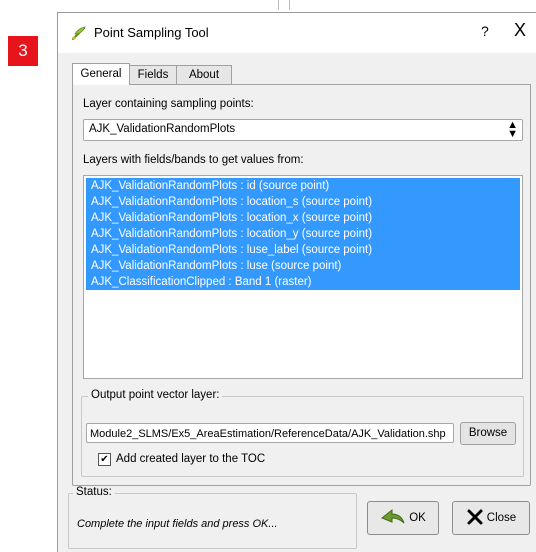  I want to click on close-x-icon, so click(475, 518).